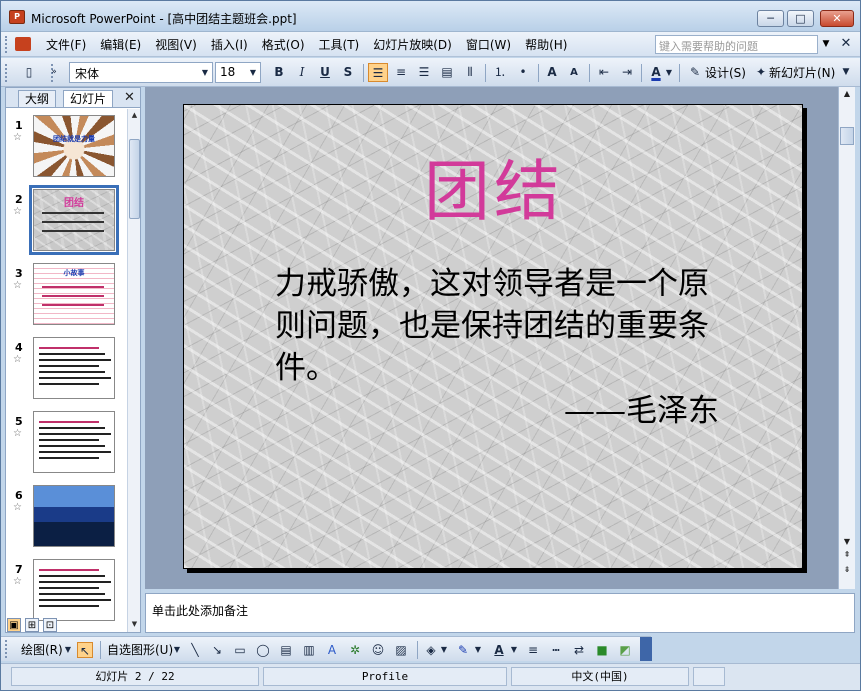 The image size is (861, 691). I want to click on slide-sorter-icon: ⊞, so click(32, 625).